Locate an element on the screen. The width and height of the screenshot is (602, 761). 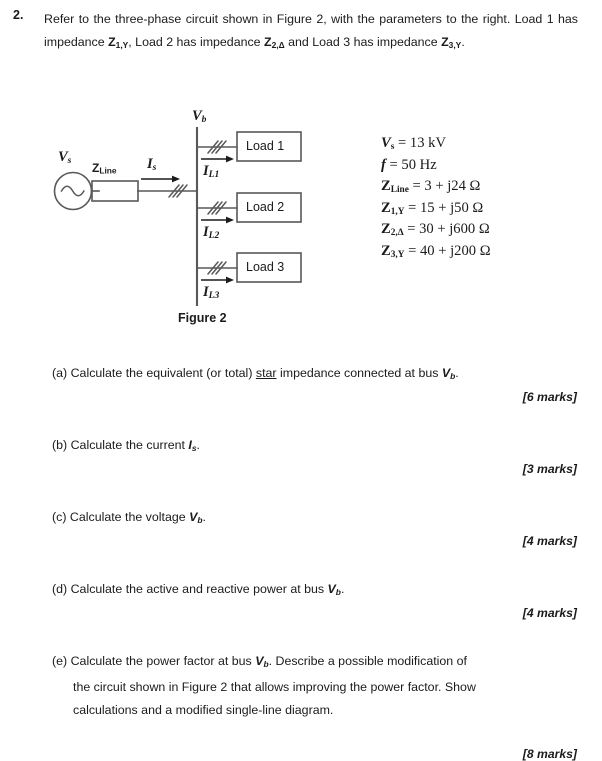
param-value-vs: = 13 kV is located at coordinates (422, 143).